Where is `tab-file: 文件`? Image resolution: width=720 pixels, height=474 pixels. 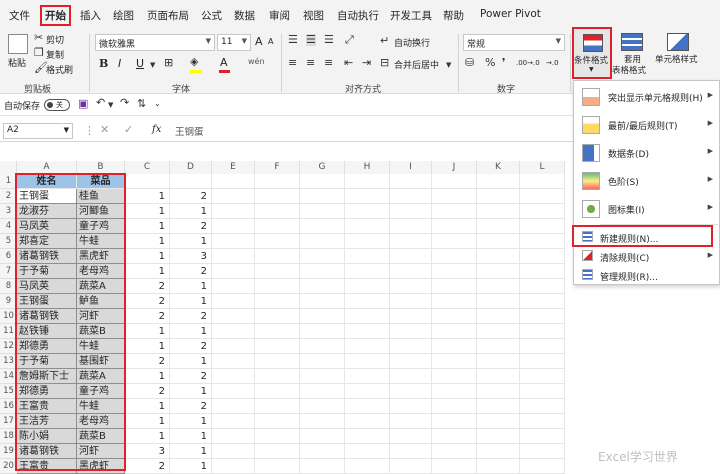 tab-file: 文件 is located at coordinates (19, 15).